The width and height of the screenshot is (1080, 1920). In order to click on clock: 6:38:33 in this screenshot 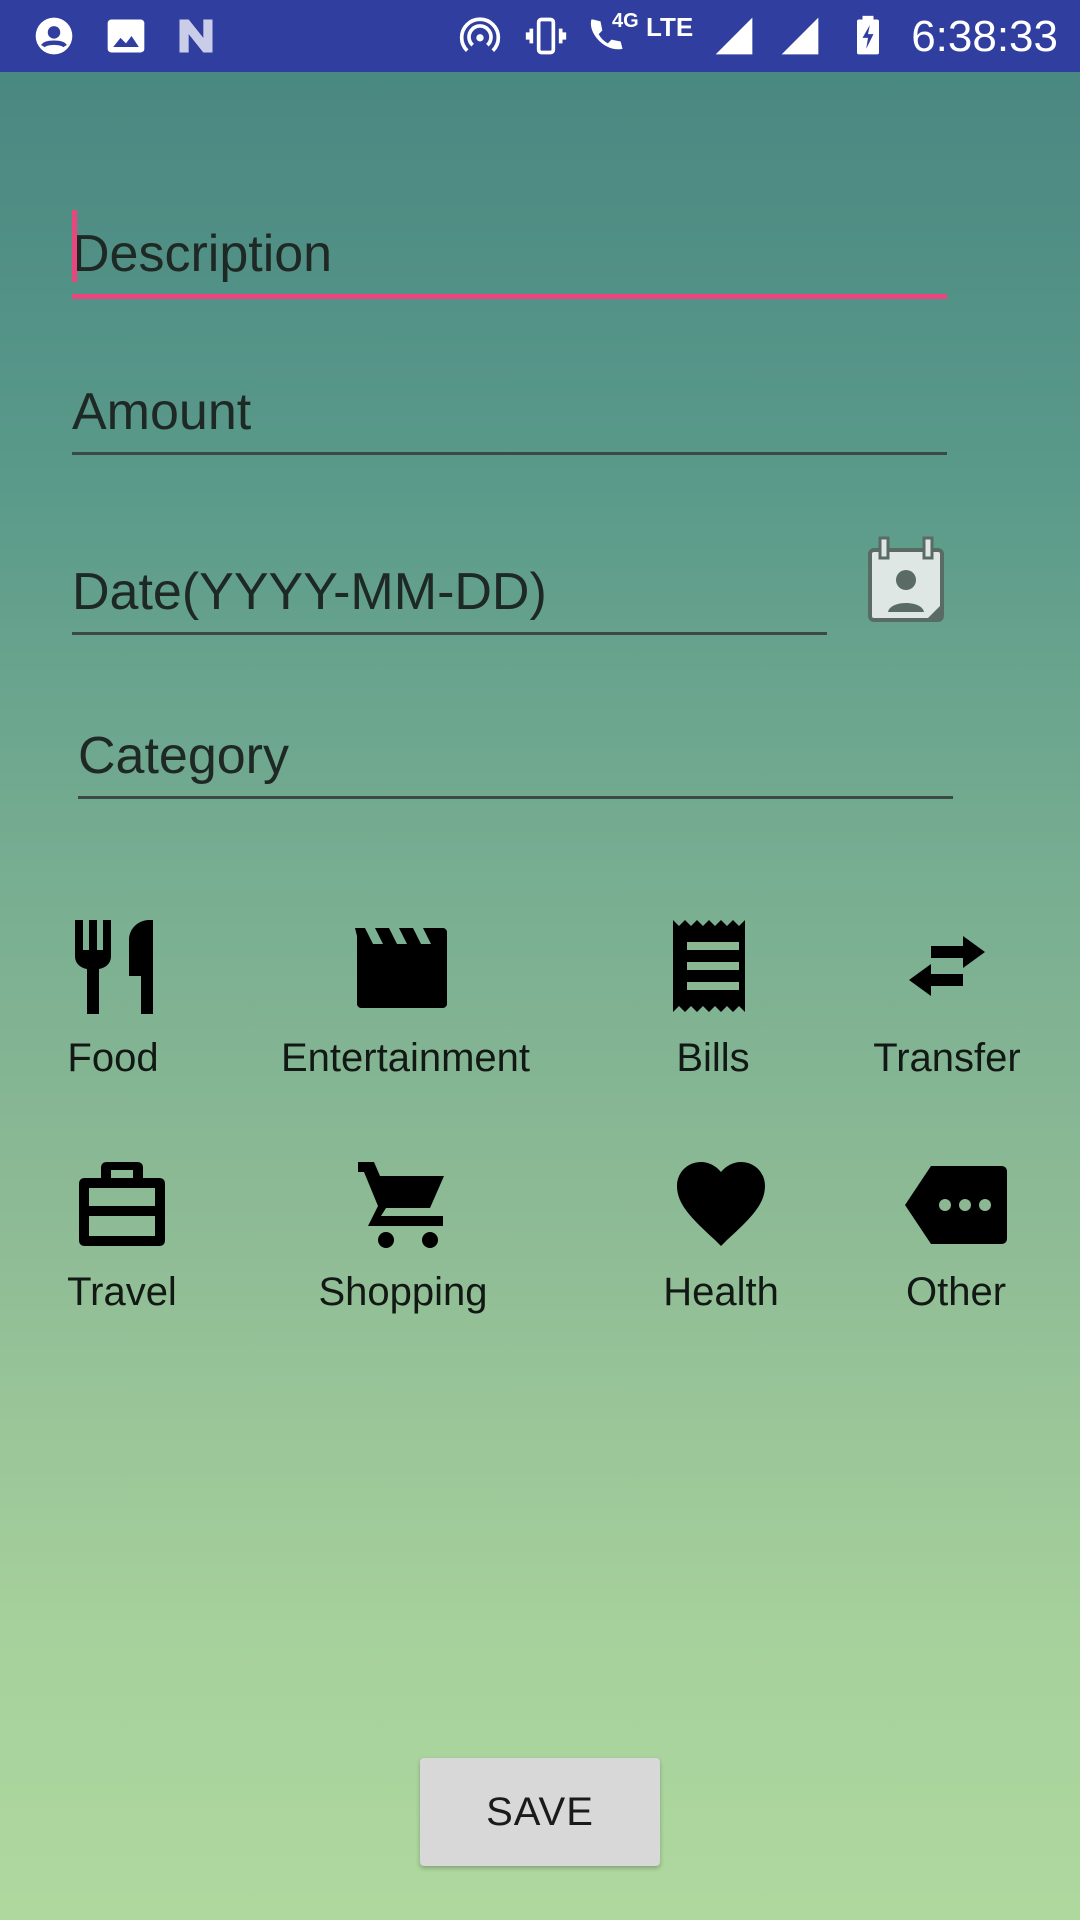, I will do `click(984, 36)`.